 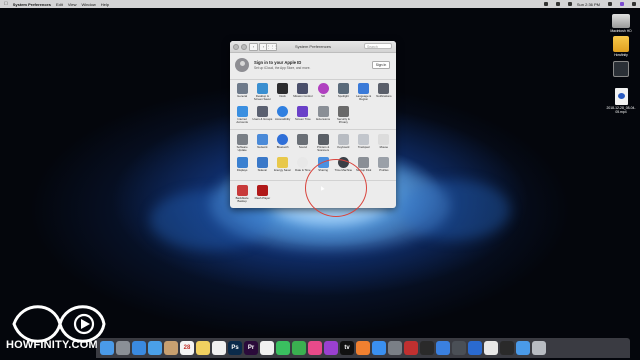 I want to click on pref-pane-label: Software Update, so click(x=242, y=149).